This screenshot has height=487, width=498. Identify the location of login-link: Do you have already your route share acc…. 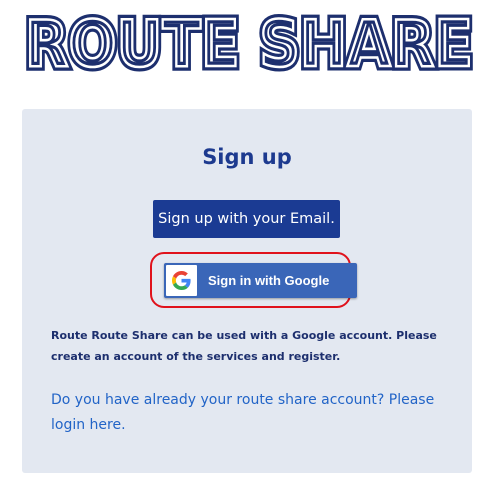
(251, 413).